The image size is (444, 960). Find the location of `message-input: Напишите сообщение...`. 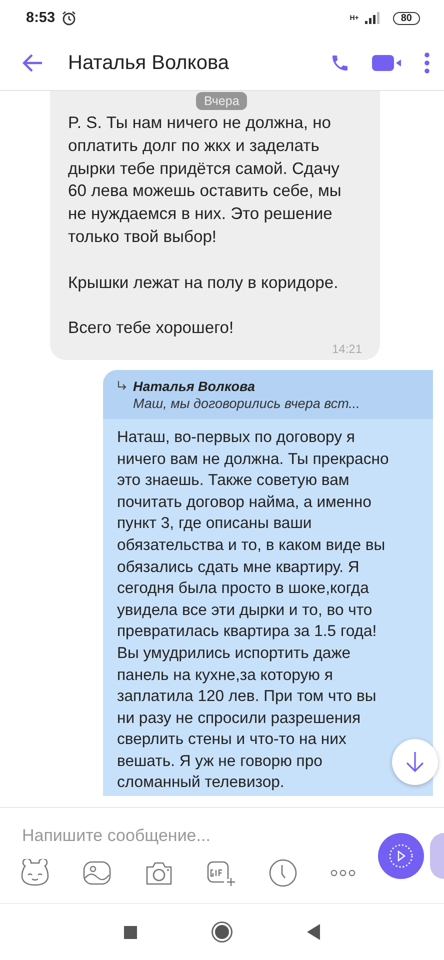

message-input: Напишите сообщение... is located at coordinates (172, 836).